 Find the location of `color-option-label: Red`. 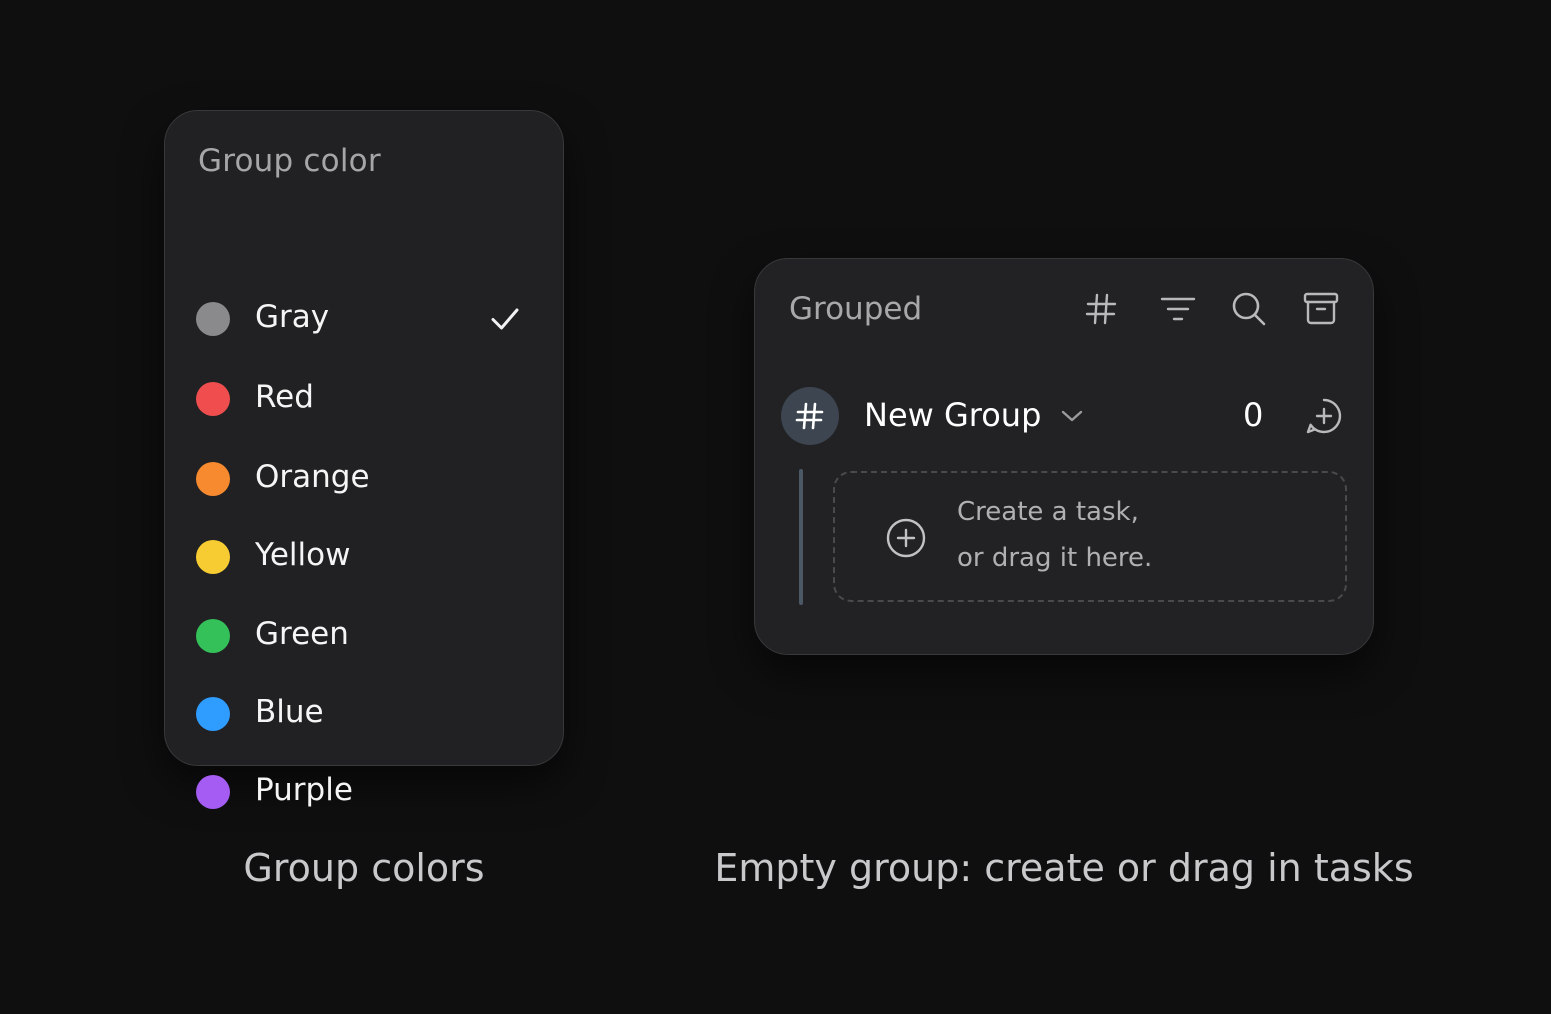

color-option-label: Red is located at coordinates (284, 397).